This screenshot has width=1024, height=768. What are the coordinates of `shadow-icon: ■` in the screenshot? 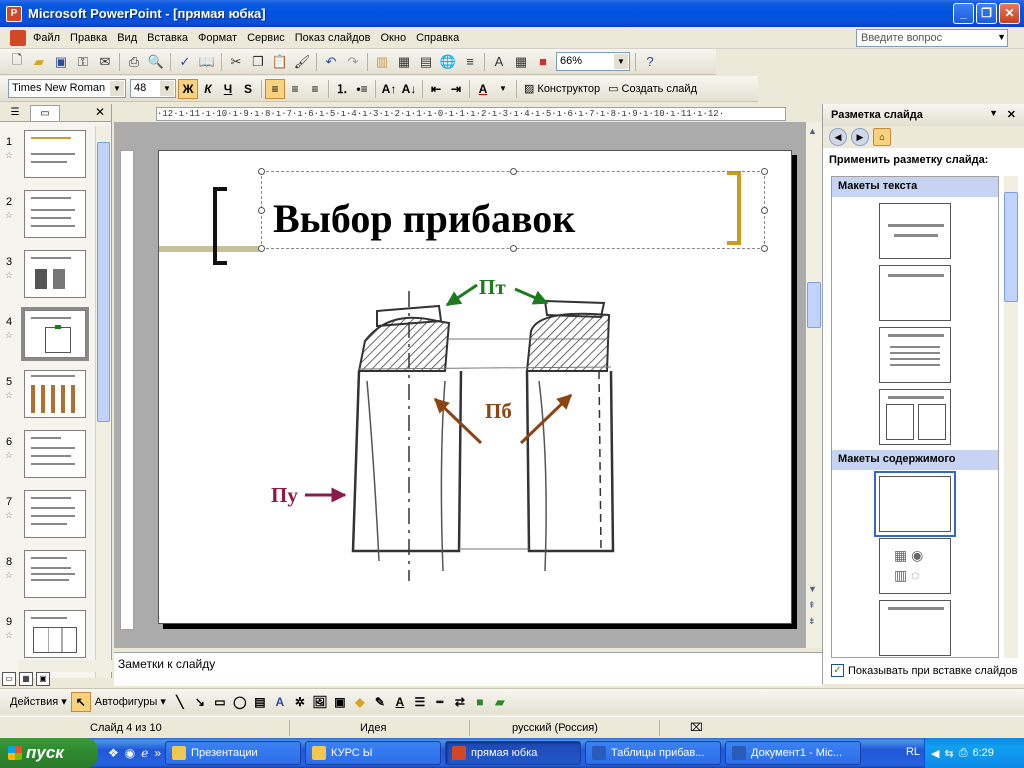 It's located at (480, 702).